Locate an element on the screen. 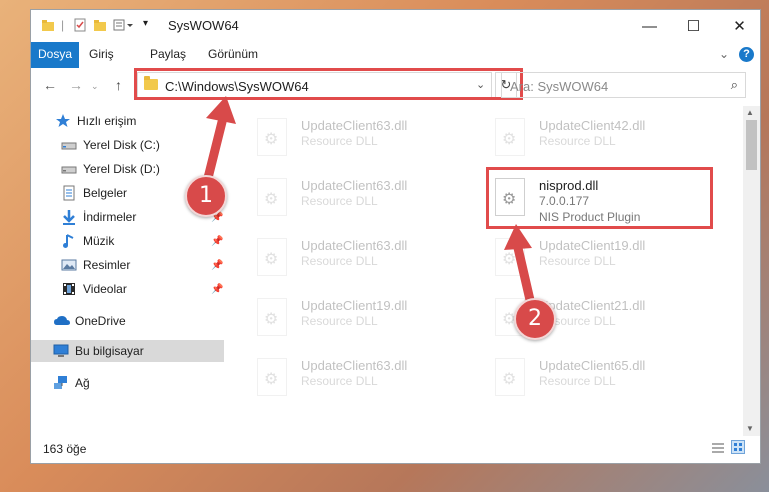 The width and height of the screenshot is (769, 492). callout-badge-1: 1 is located at coordinates (206, 196).